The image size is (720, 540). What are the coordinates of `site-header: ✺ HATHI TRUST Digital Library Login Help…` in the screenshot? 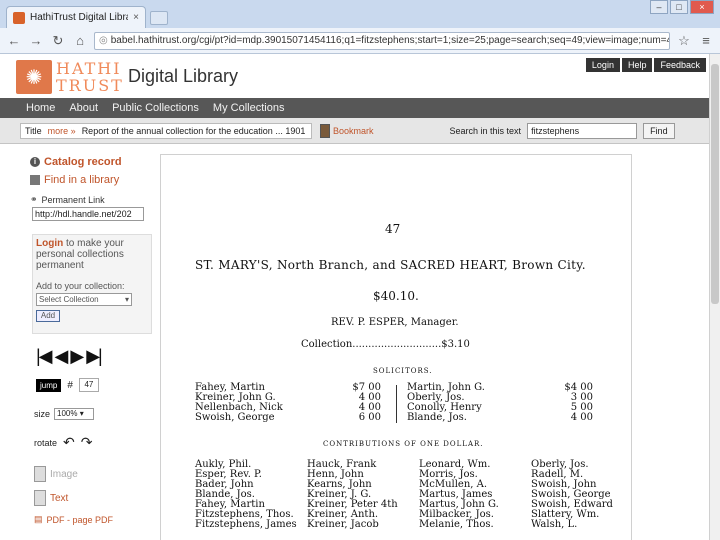 It's located at (360, 76).